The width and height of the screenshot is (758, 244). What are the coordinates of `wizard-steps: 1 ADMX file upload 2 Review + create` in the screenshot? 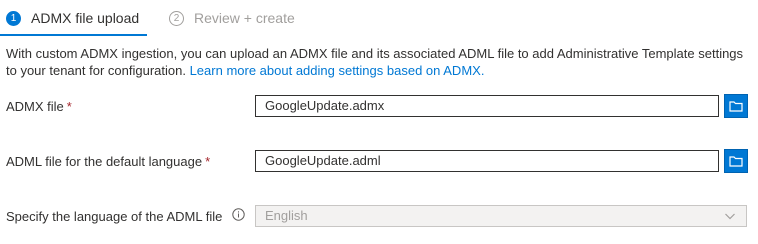 It's located at (379, 18).